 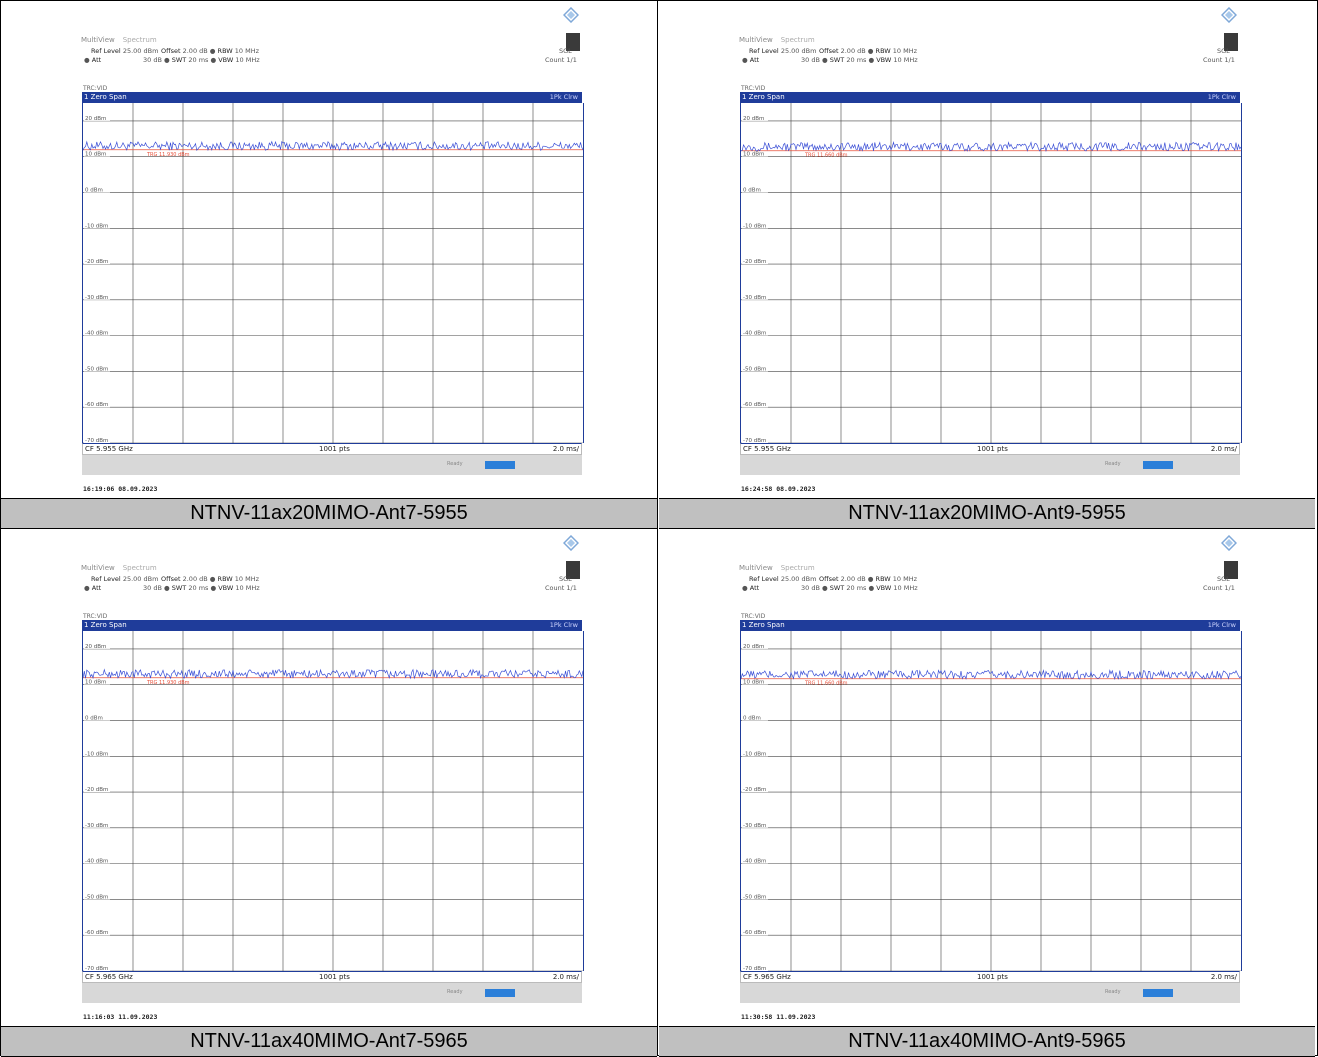 I want to click on cell-caption: NTNV-11ax40MIMO-Ant9-5965, so click(x=987, y=1041).